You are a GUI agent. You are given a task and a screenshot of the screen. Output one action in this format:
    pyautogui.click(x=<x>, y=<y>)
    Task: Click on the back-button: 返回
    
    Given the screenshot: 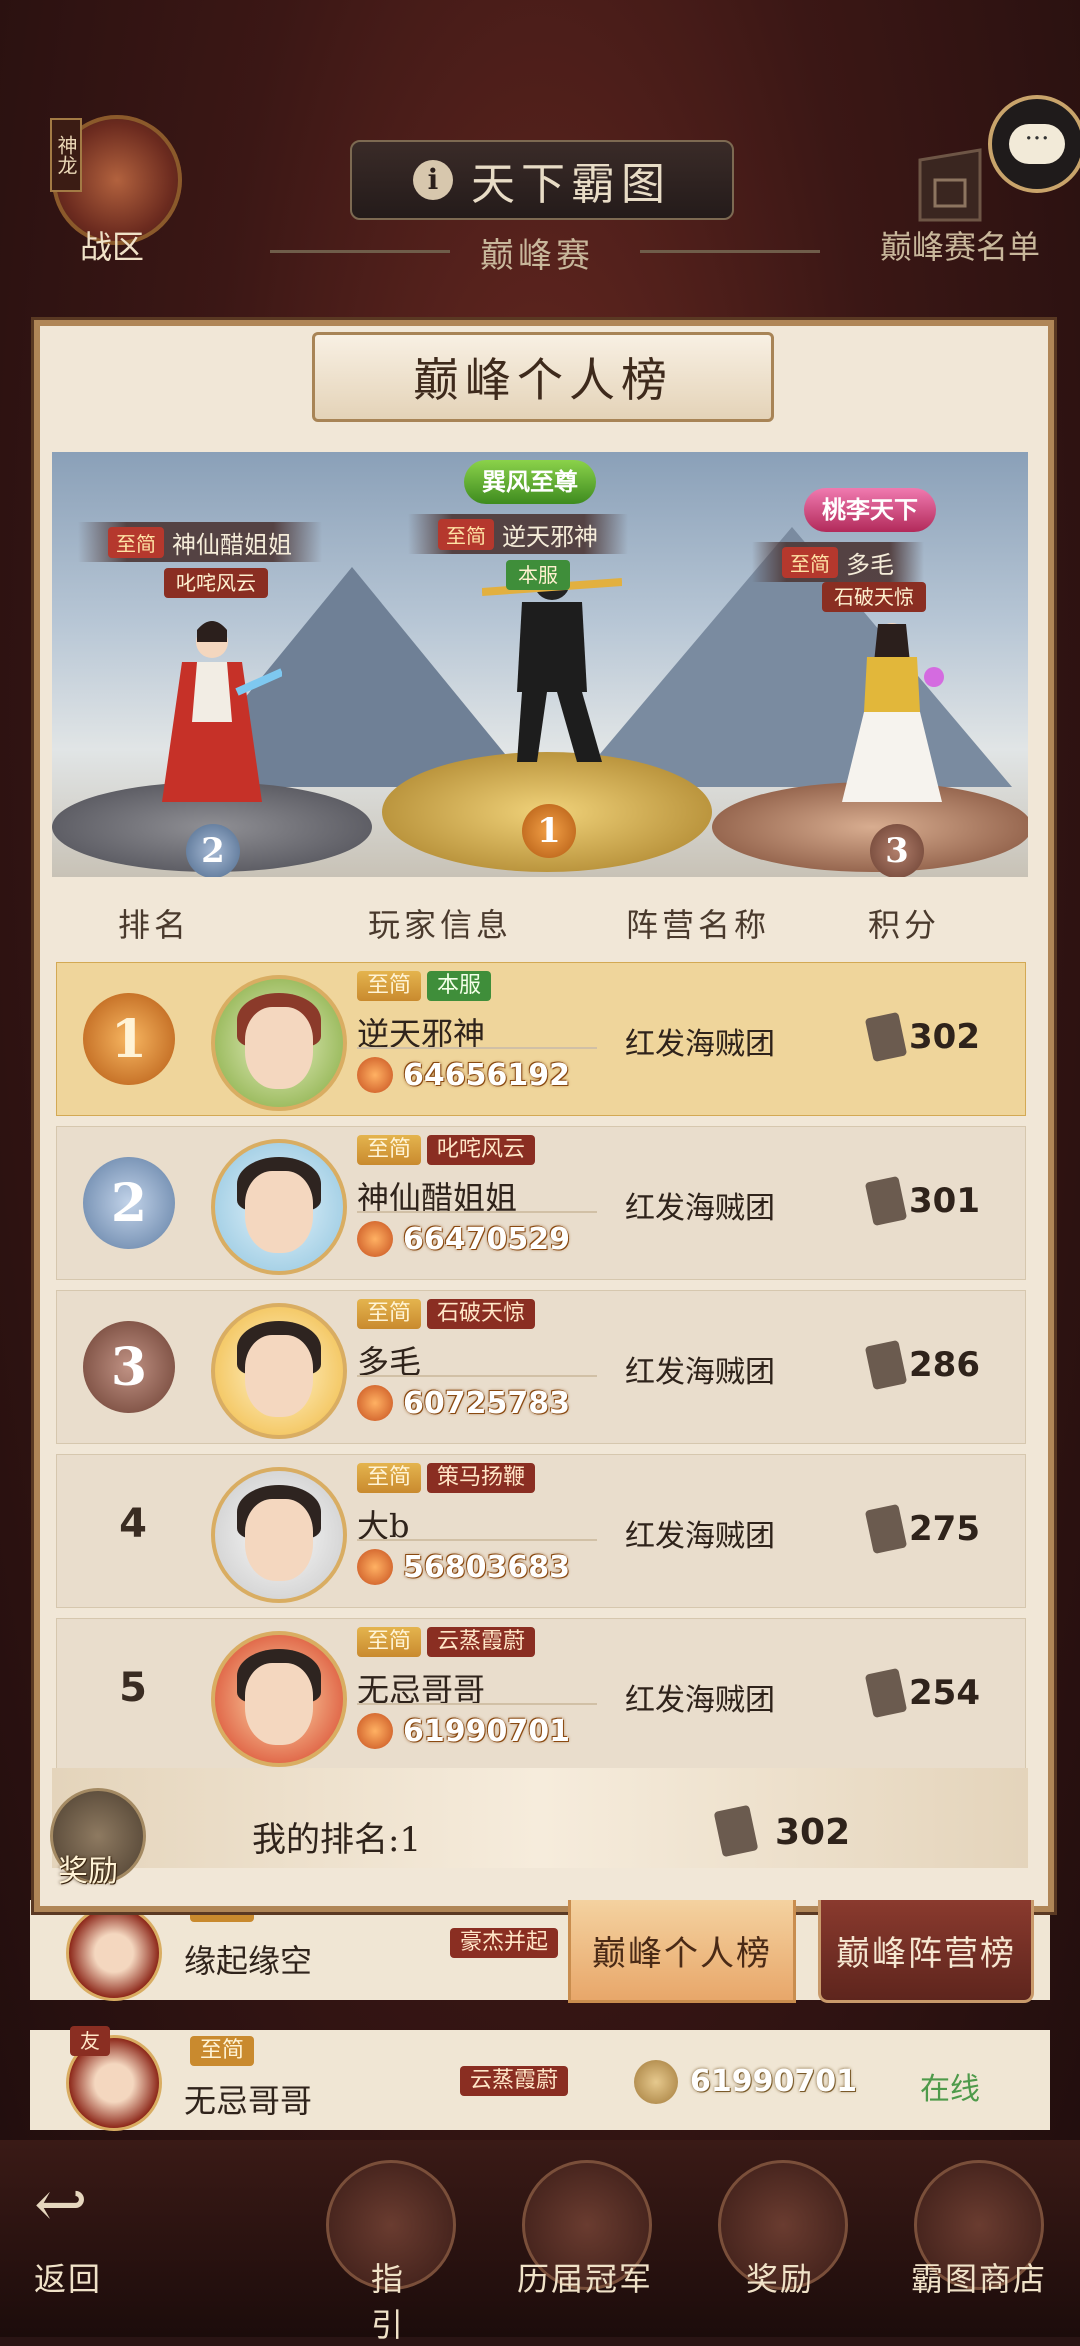 What is the action you would take?
    pyautogui.click(x=68, y=2277)
    